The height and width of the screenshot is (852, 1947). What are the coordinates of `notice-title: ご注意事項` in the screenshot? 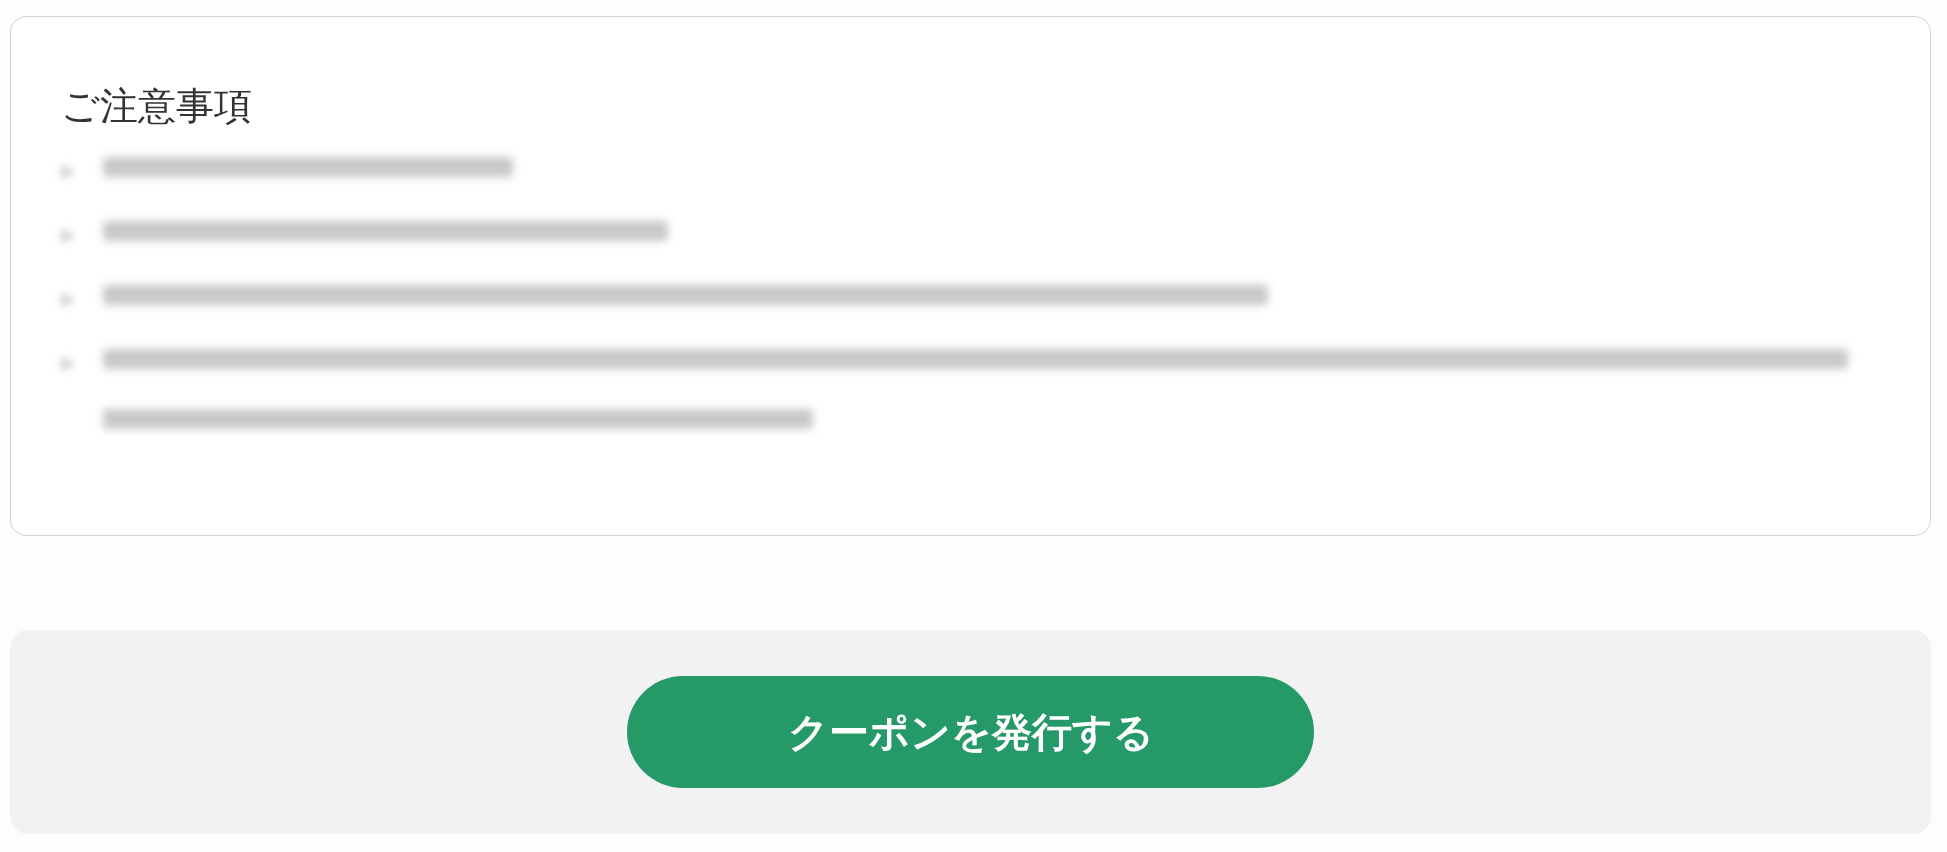 It's located at (157, 106).